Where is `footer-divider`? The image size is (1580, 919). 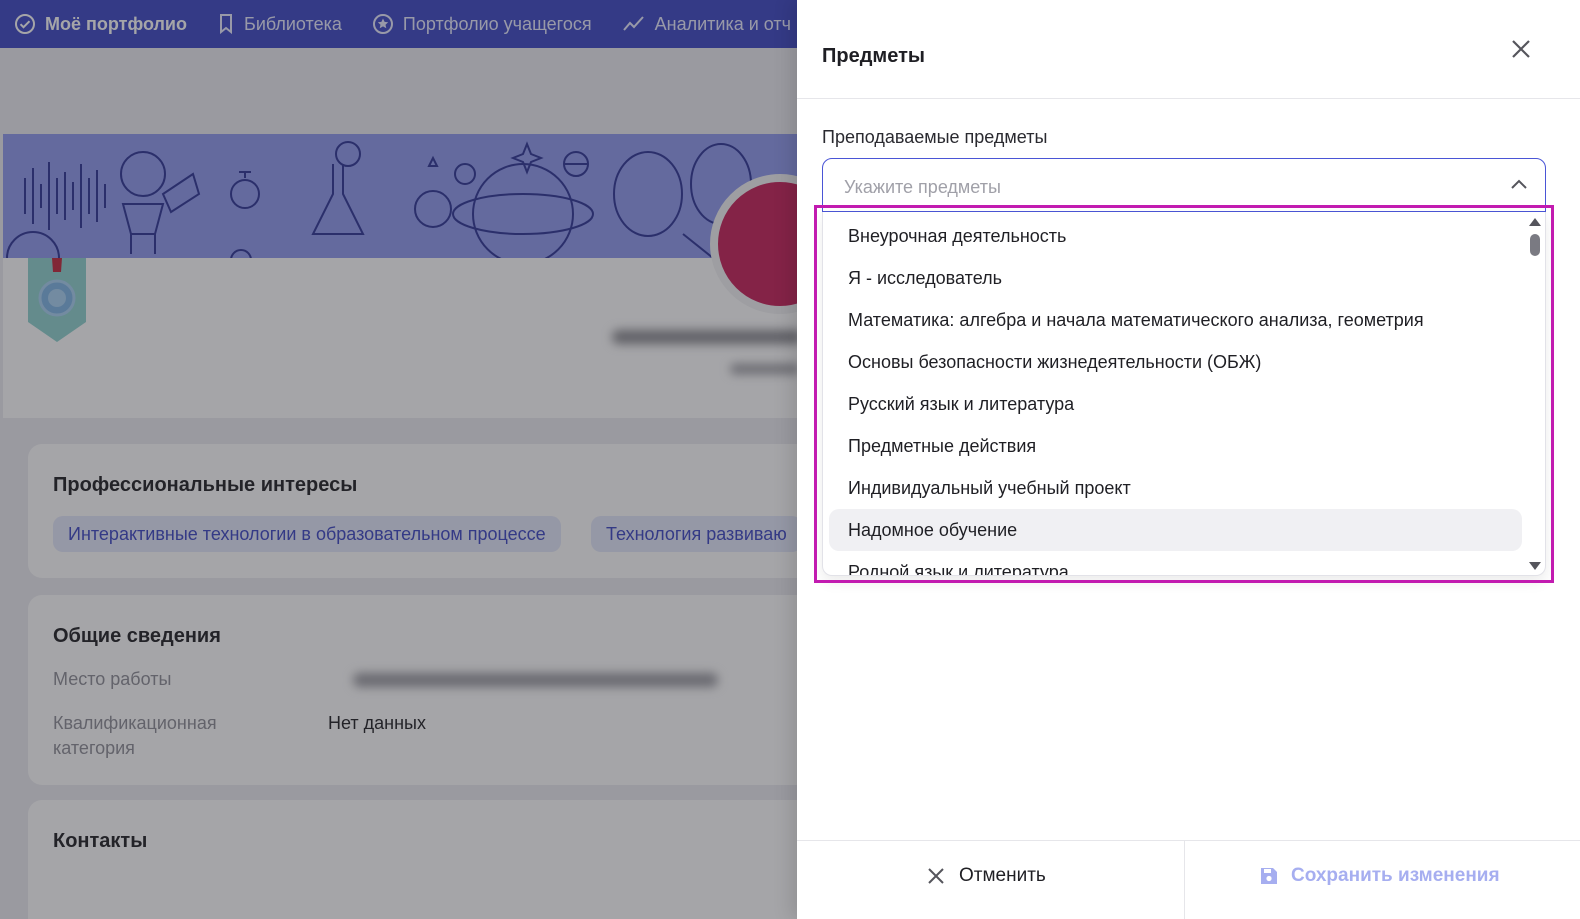 footer-divider is located at coordinates (1184, 880).